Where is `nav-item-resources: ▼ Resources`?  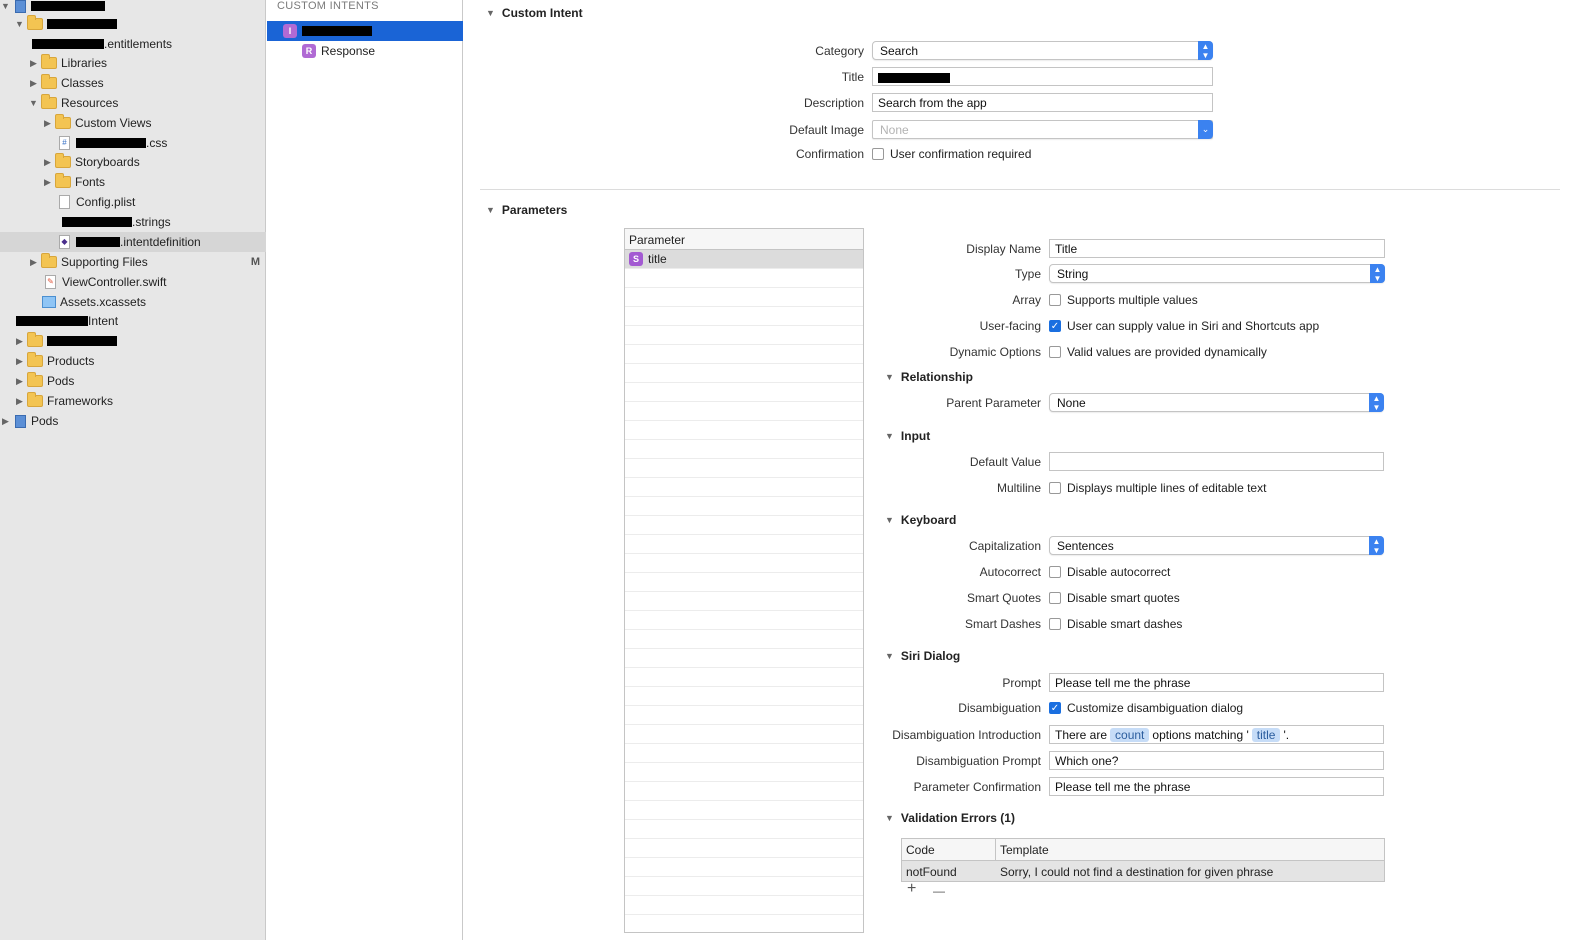
nav-item-resources: ▼ Resources is located at coordinates (133, 103).